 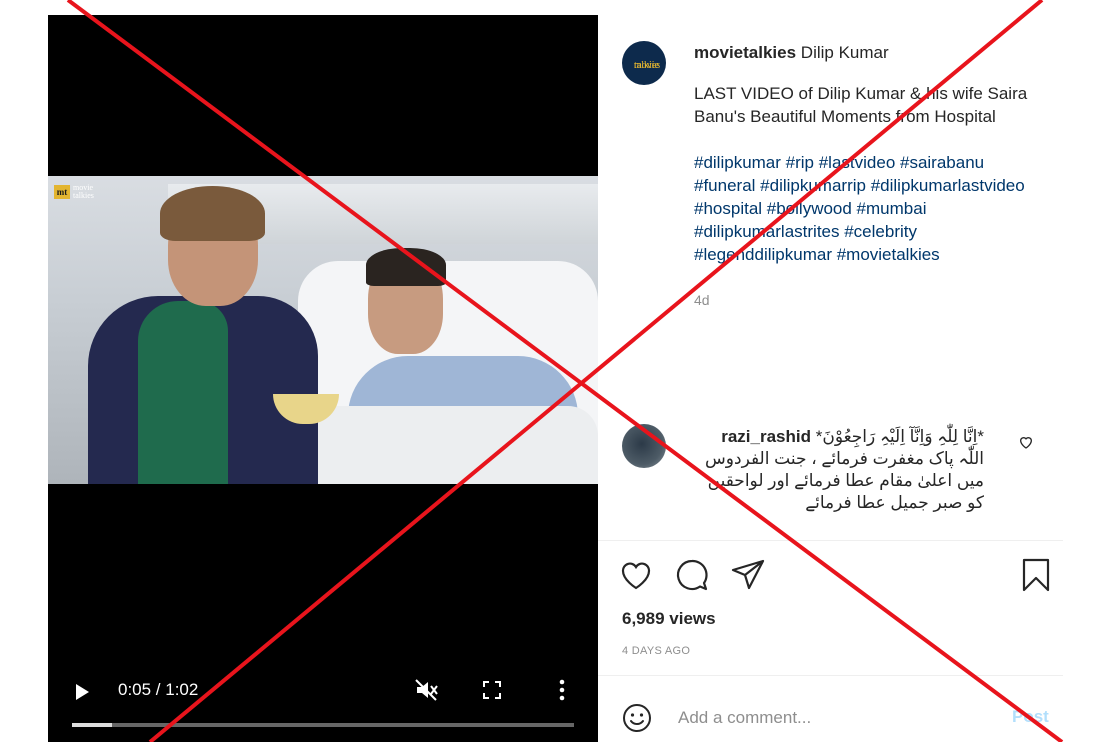 I want to click on more-options-icon, so click(x=562, y=690).